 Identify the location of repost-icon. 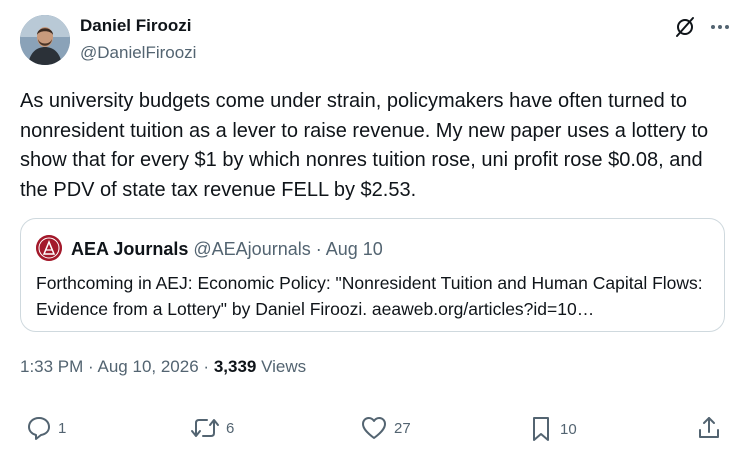
(205, 428).